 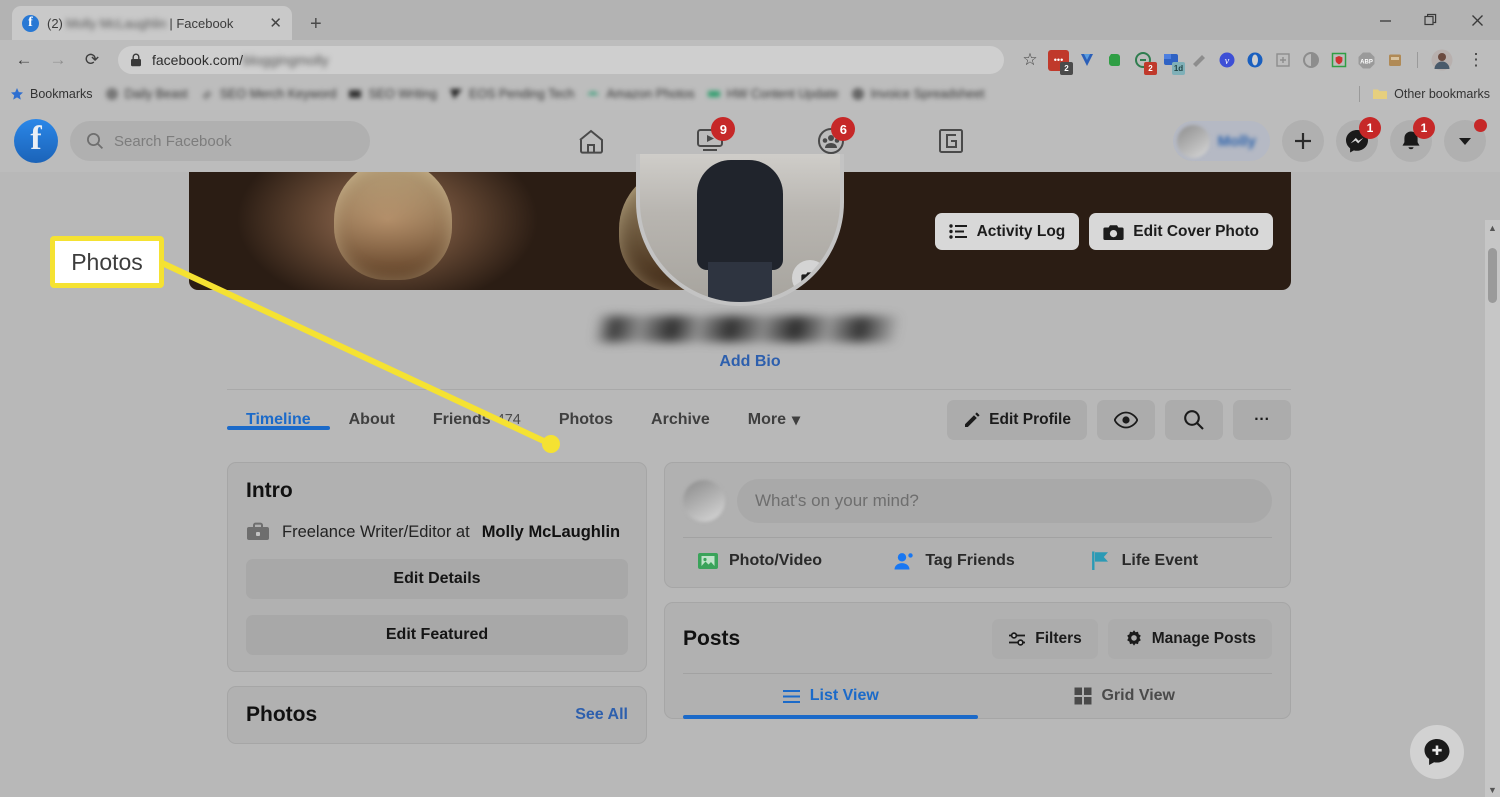 I want to click on new-tab-button: +, so click(x=316, y=26).